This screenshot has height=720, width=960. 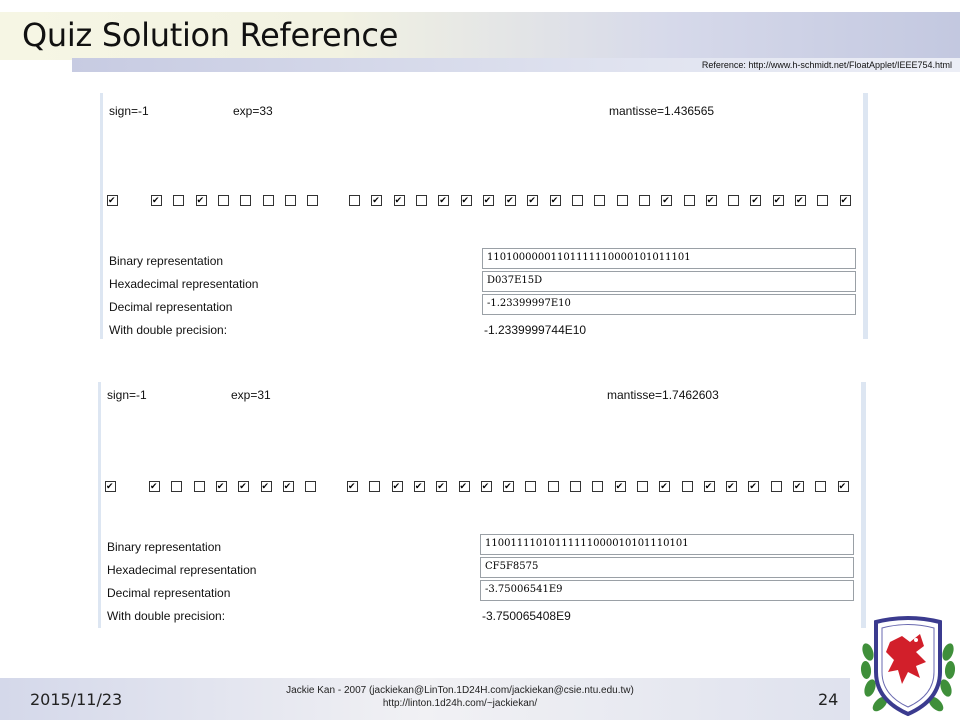 What do you see at coordinates (908, 666) in the screenshot?
I see `dragon-crest-icon` at bounding box center [908, 666].